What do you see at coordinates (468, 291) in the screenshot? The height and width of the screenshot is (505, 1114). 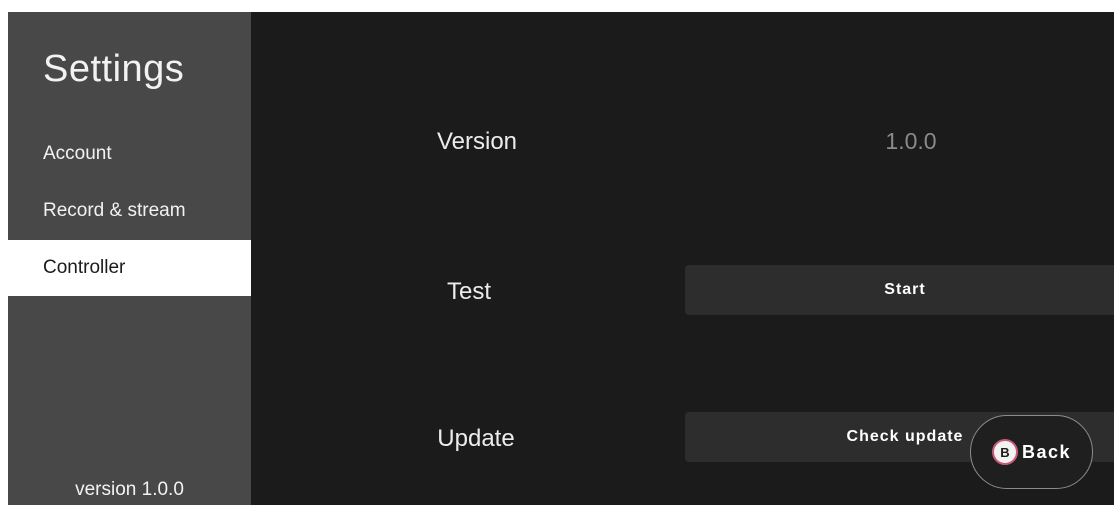 I see `test-label: Test` at bounding box center [468, 291].